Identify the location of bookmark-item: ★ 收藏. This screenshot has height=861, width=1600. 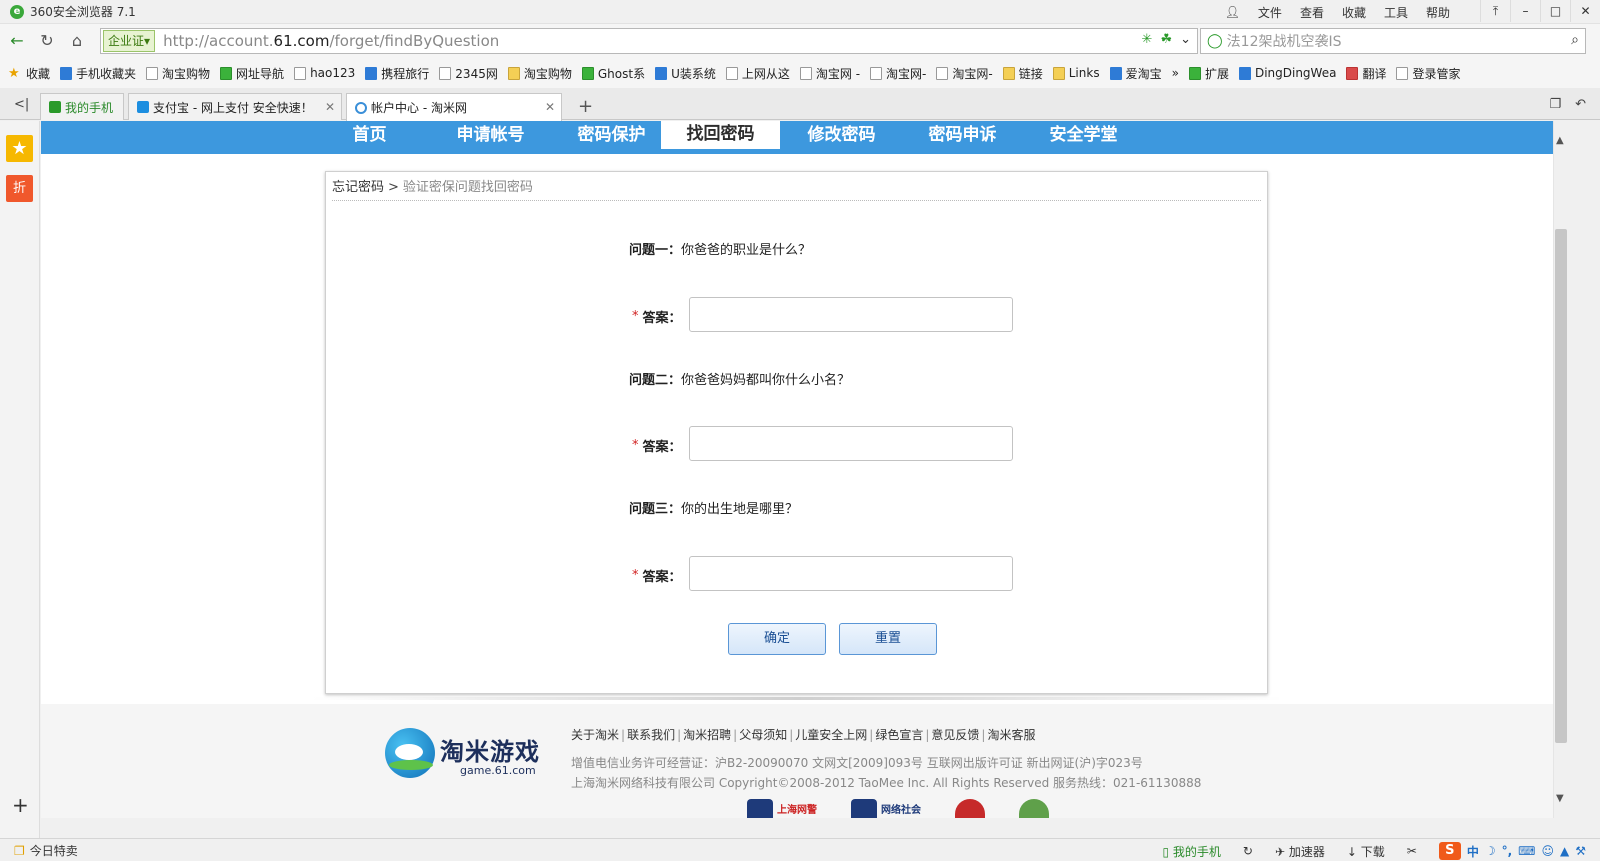
(29, 73).